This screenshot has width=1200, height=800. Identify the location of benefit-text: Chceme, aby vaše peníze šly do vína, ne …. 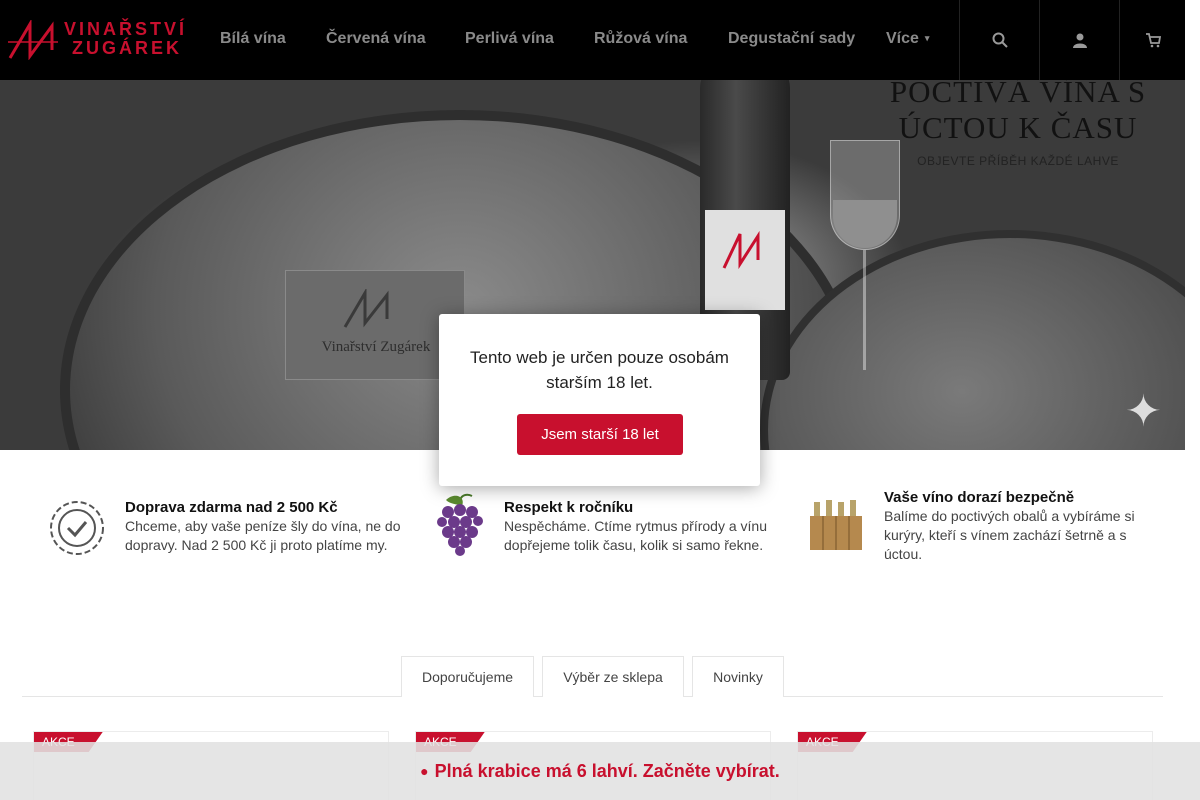
(263, 535).